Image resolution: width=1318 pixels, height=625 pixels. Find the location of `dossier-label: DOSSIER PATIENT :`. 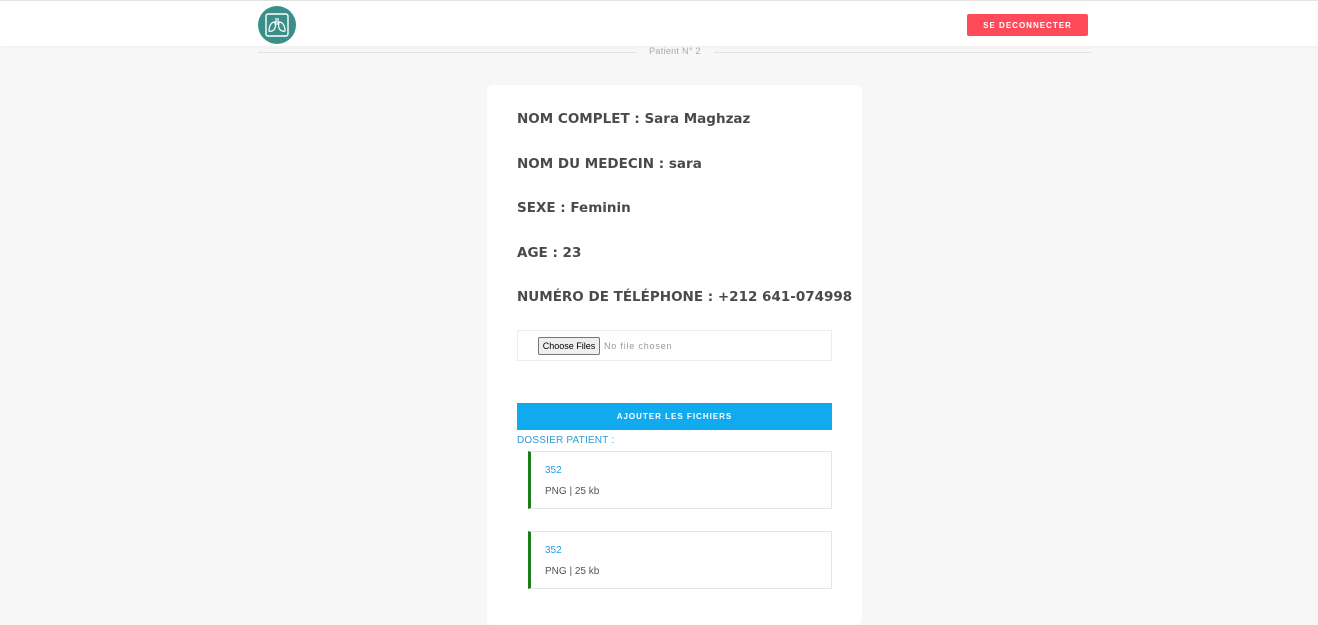

dossier-label: DOSSIER PATIENT : is located at coordinates (566, 440).